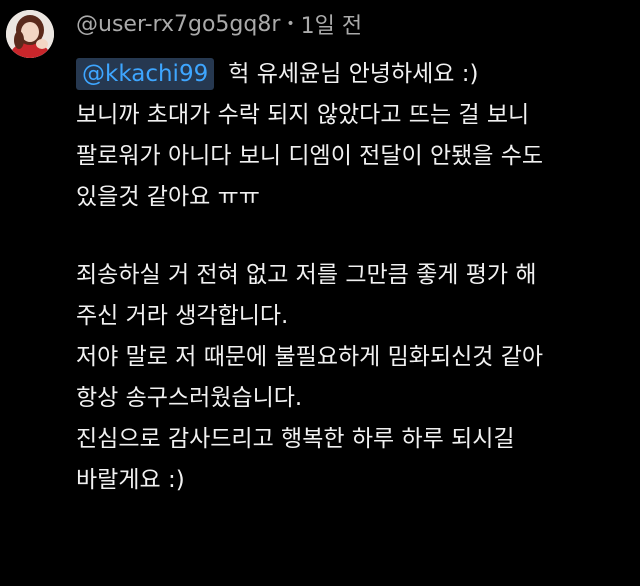 The image size is (640, 586). I want to click on timestamp: 1일 전, so click(331, 24).